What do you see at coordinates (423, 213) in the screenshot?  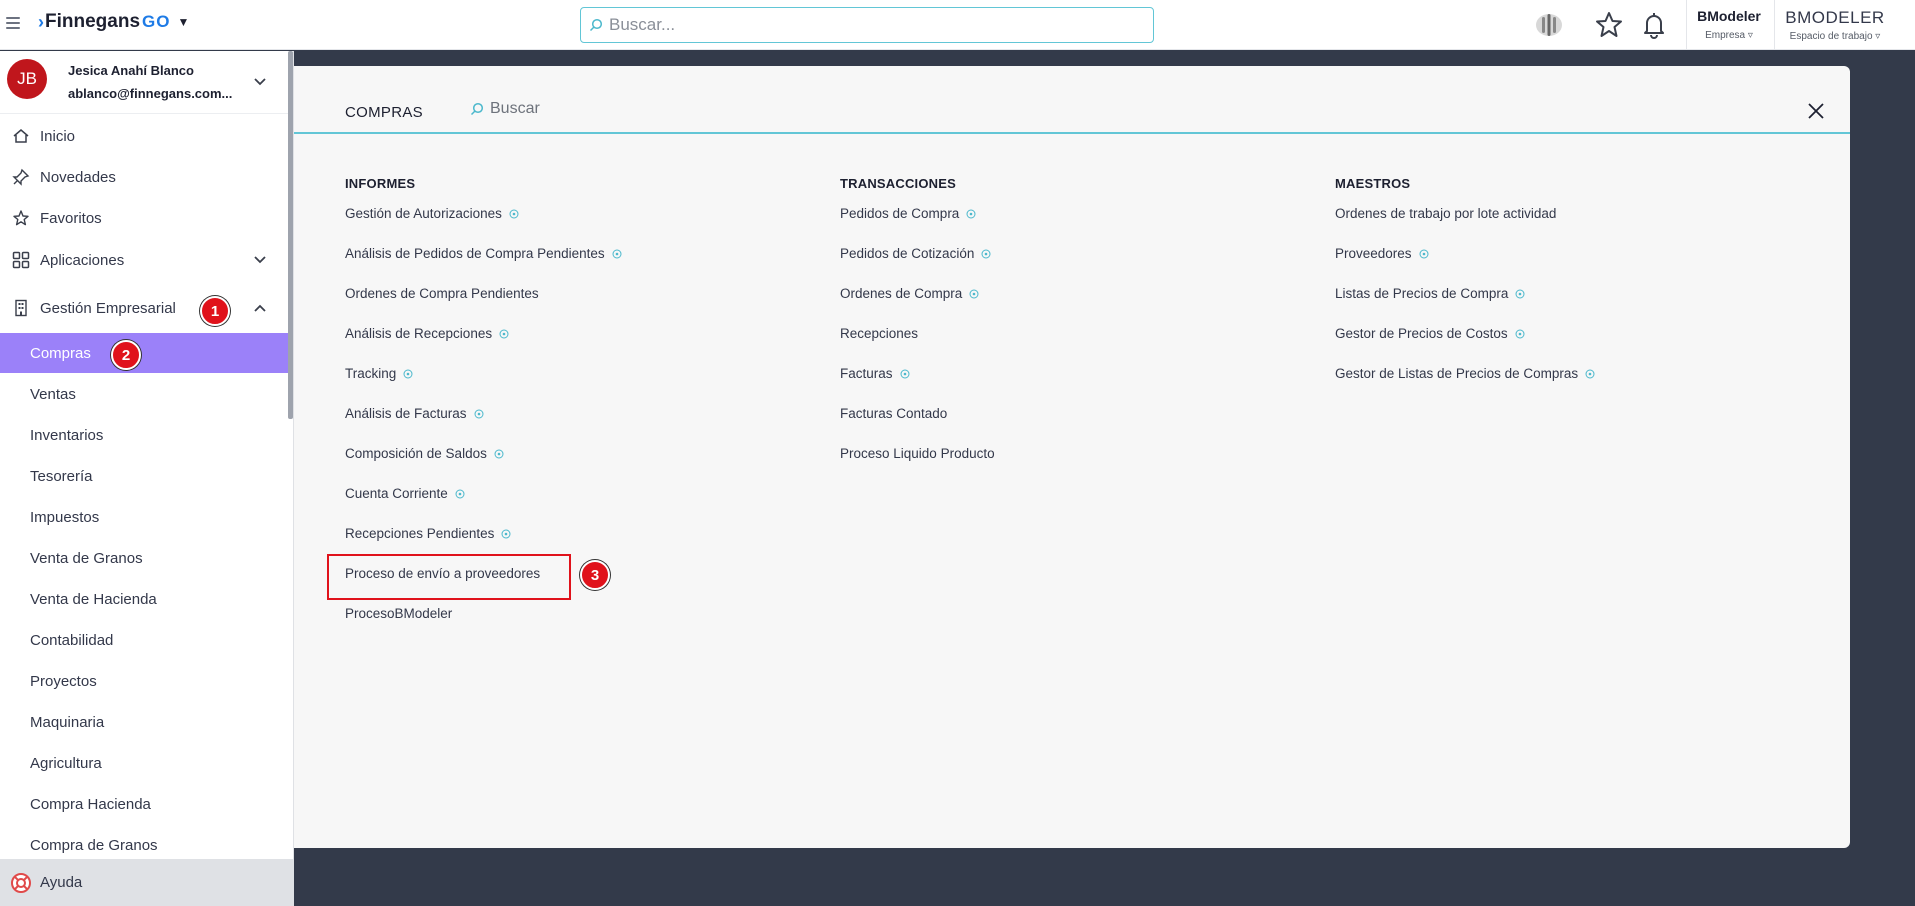 I see `menu-link-label: Gestión de Autorizaciones` at bounding box center [423, 213].